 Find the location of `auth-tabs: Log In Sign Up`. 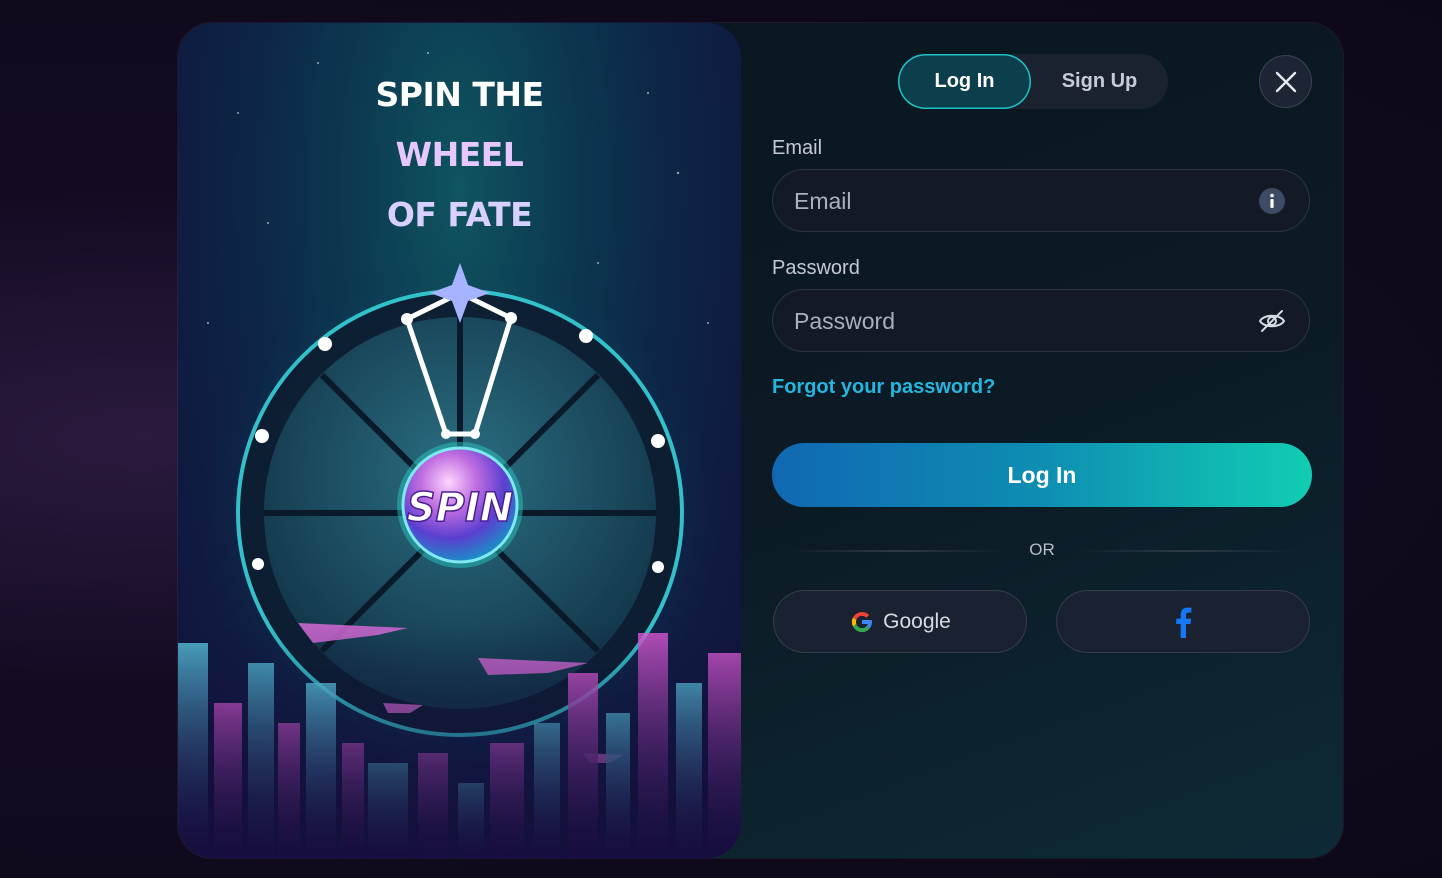

auth-tabs: Log In Sign Up is located at coordinates (1033, 81).